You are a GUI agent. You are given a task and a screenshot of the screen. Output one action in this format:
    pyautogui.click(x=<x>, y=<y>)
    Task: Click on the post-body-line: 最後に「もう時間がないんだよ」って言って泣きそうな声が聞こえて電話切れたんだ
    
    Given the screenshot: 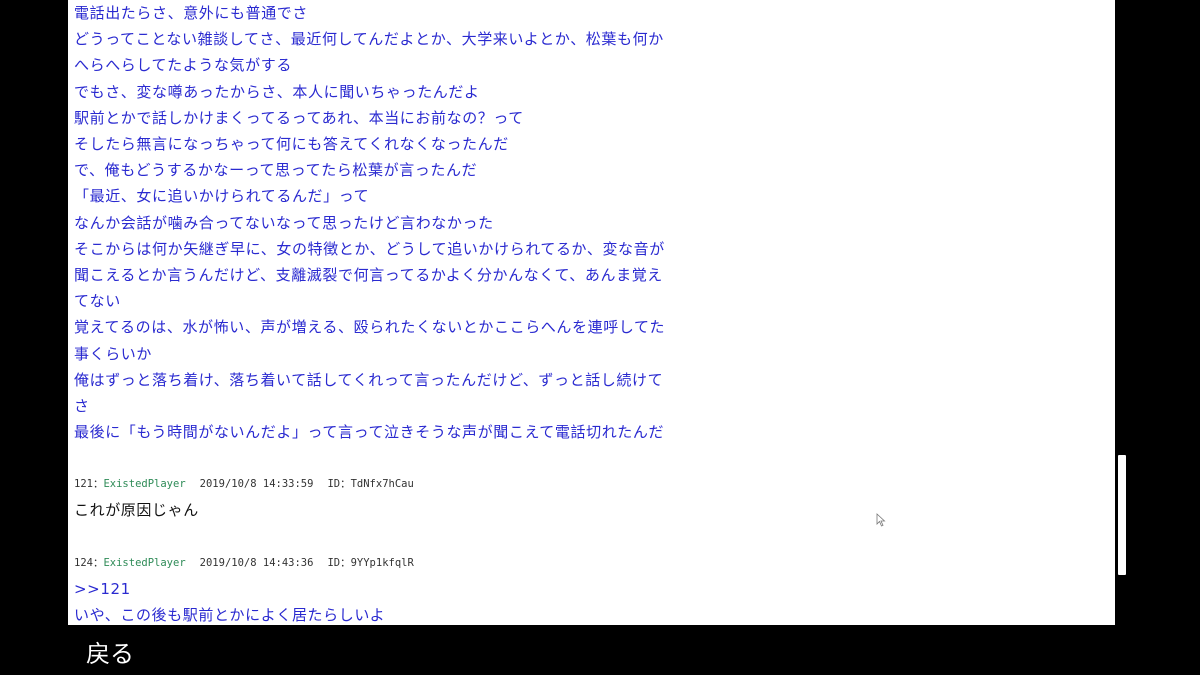 What is the action you would take?
    pyautogui.click(x=369, y=432)
    